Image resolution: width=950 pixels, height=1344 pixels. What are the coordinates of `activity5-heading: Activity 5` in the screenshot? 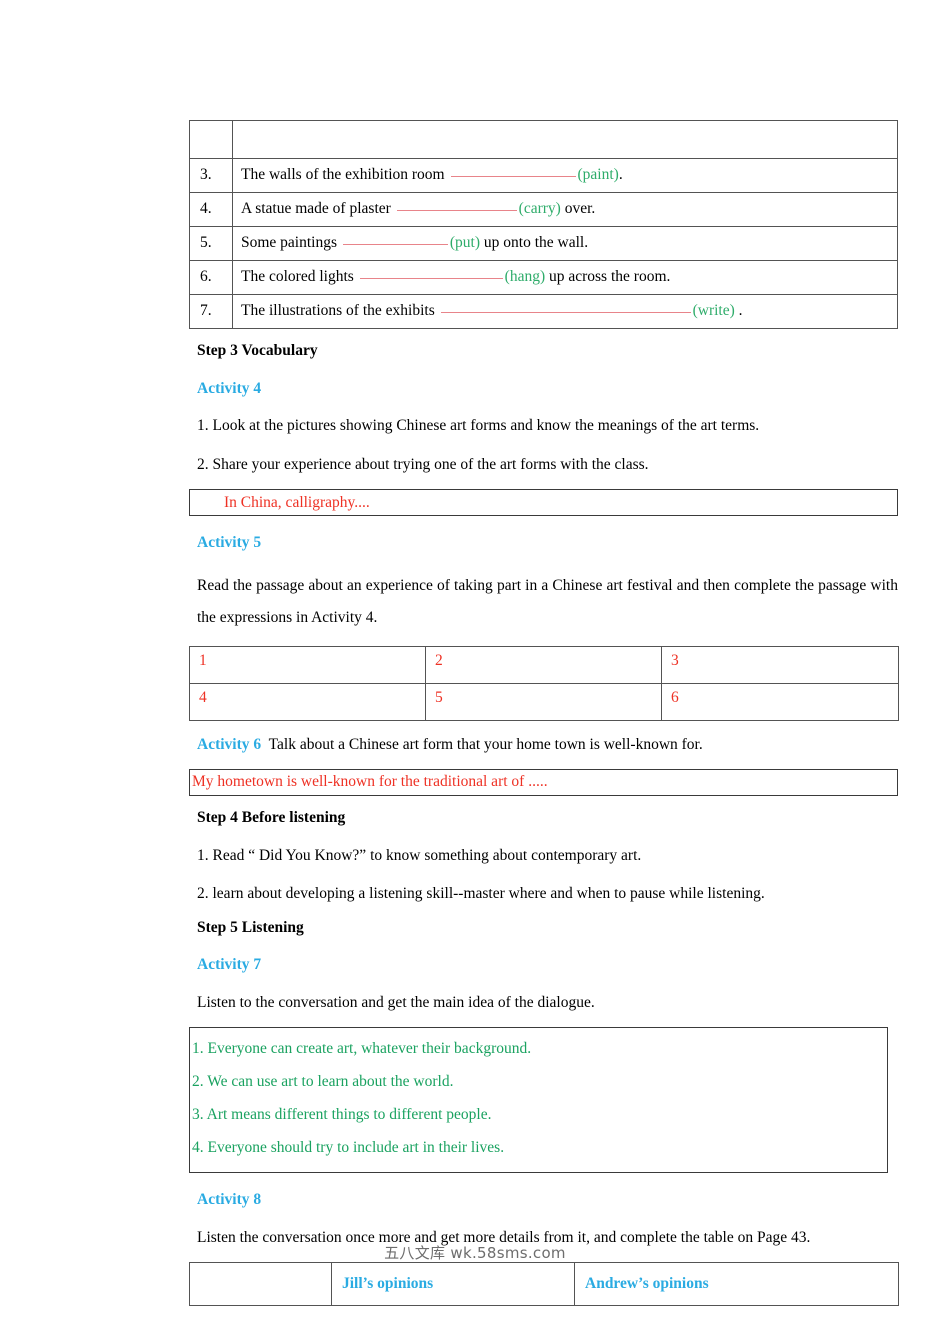 It's located at (229, 543).